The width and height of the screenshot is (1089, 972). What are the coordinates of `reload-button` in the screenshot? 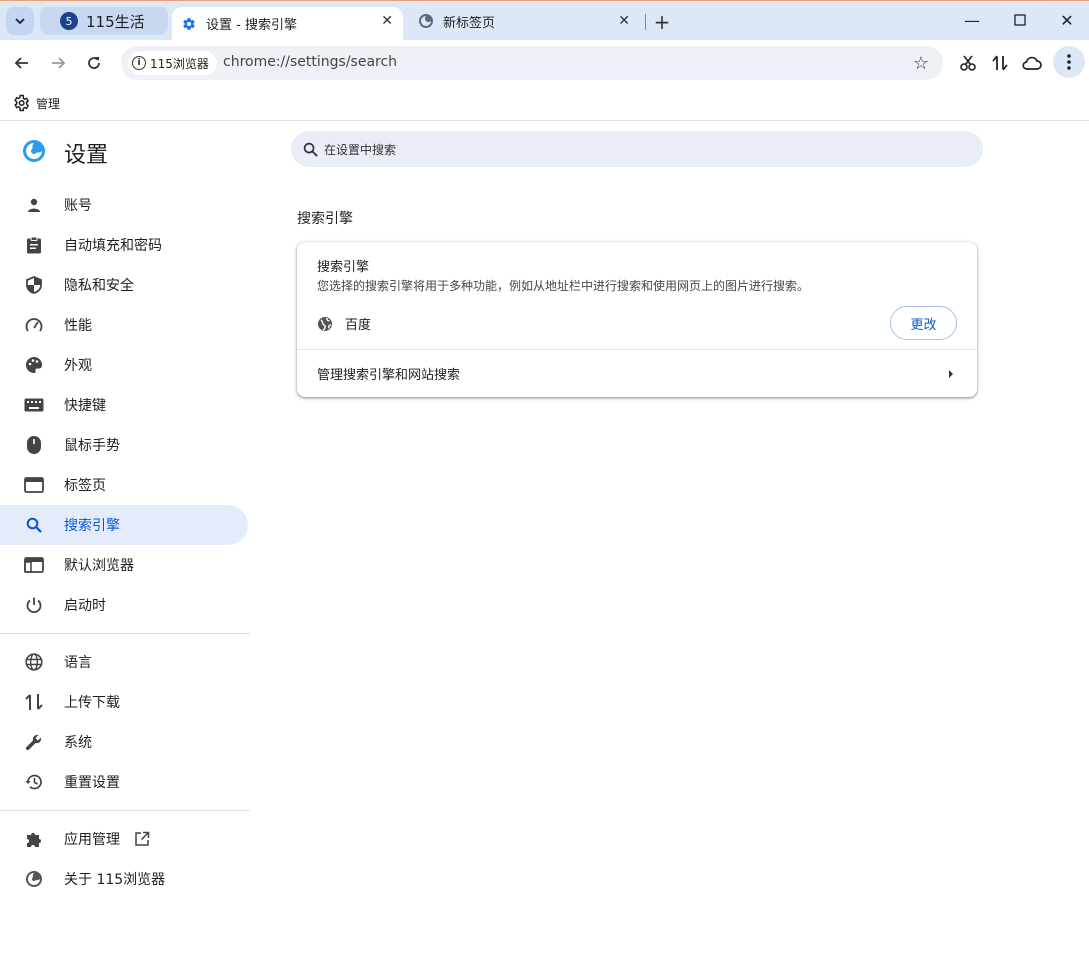 It's located at (94, 63).